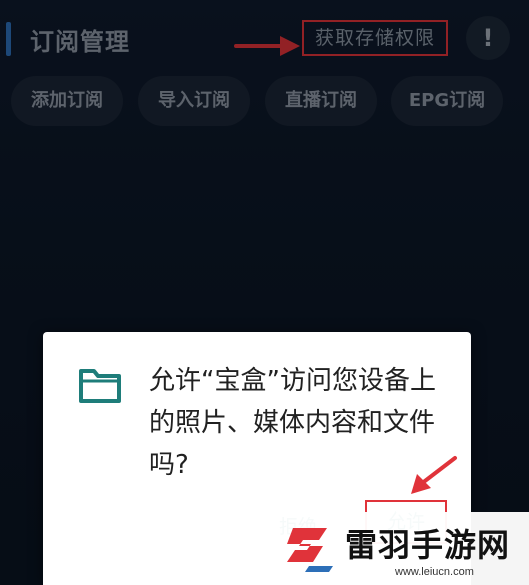  I want to click on permission-message: 允许“宝盒”访问您设备上的照片、媒体内容和文件吗?, so click(292, 423).